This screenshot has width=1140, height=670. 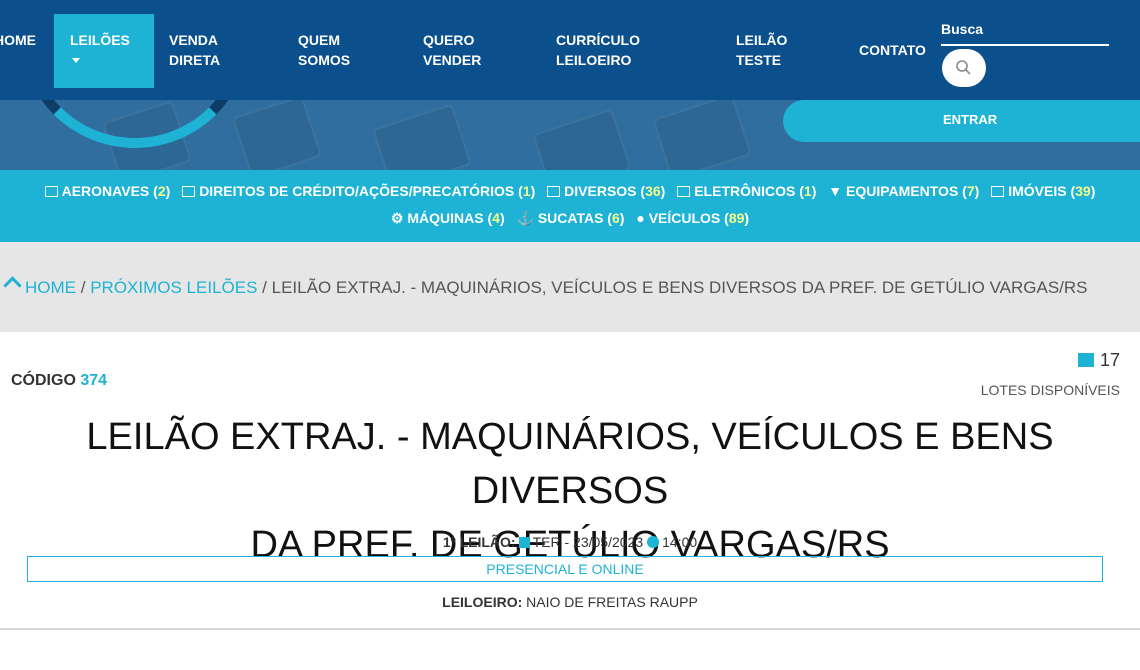 I want to click on category-label: ELETRÔNICOS, so click(x=745, y=191).